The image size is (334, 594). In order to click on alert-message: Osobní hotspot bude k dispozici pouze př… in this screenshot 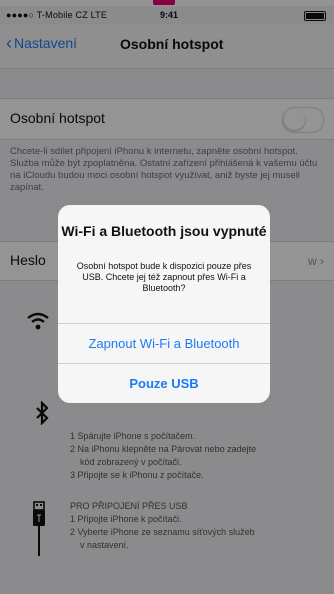, I will do `click(164, 277)`.